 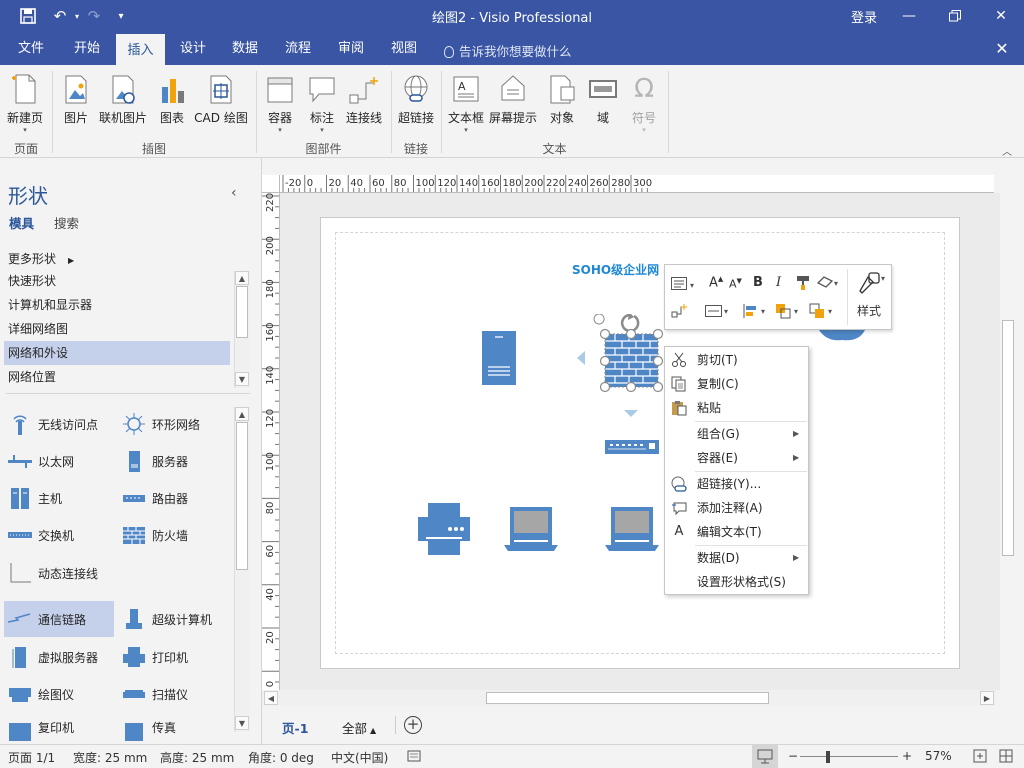 What do you see at coordinates (234, 193) in the screenshot?
I see `collapse-shapes-icon: ‹` at bounding box center [234, 193].